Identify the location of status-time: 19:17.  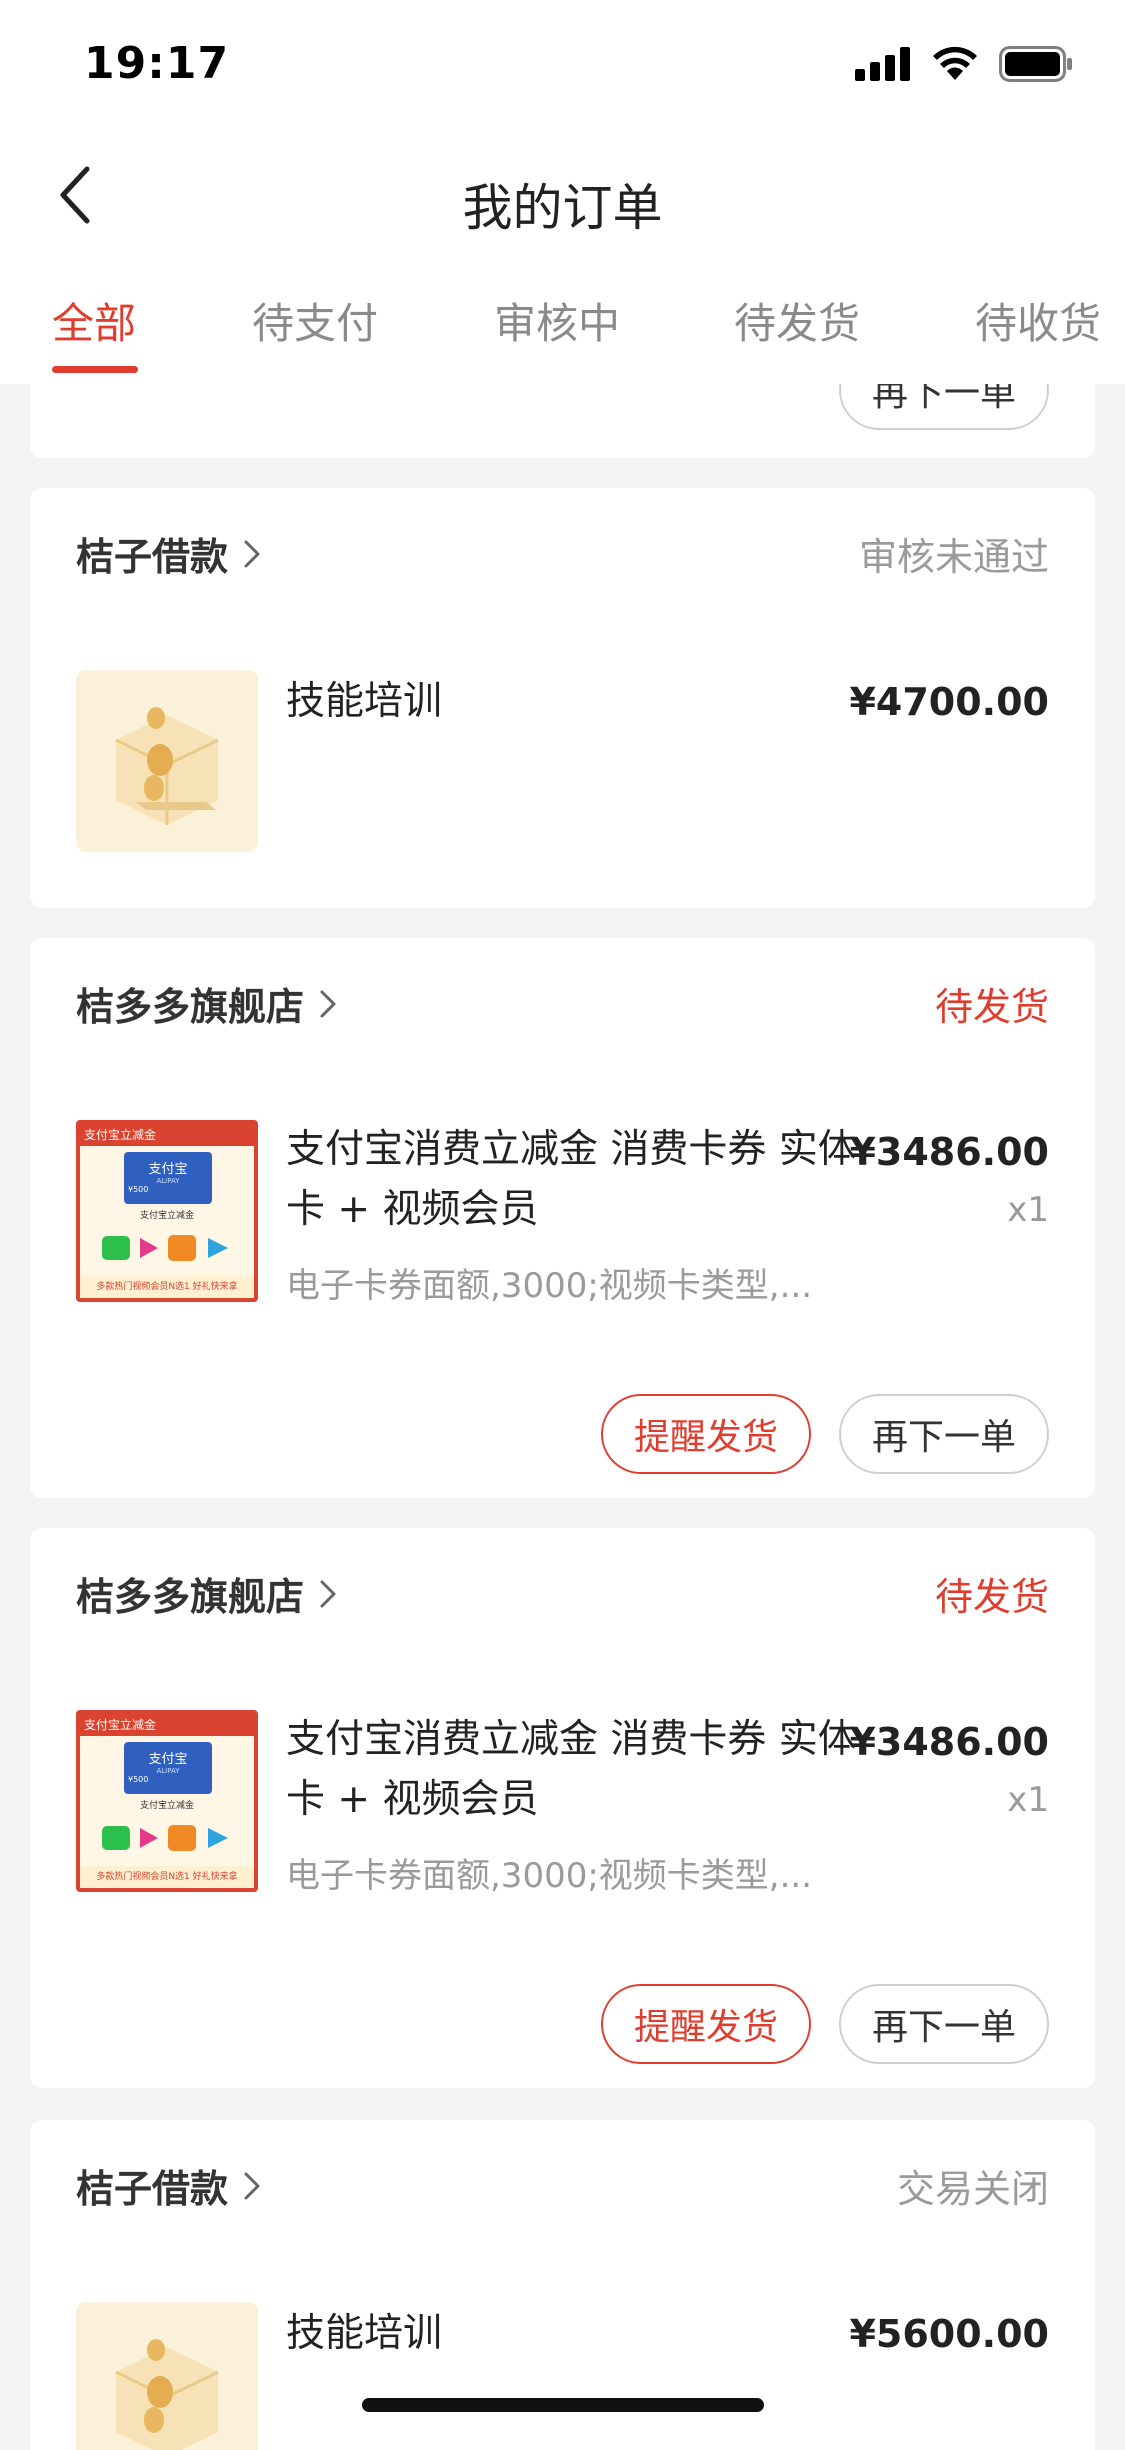
(157, 63).